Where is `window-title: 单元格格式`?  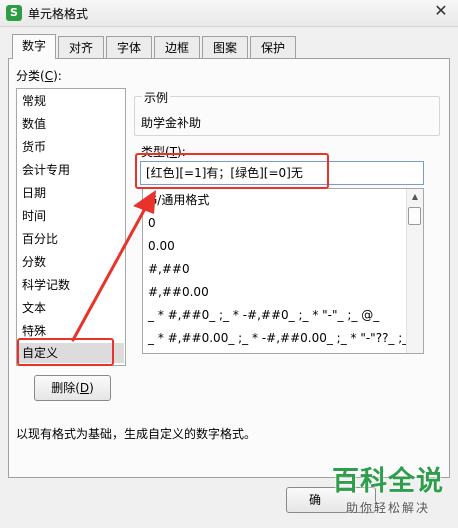
window-title: 单元格格式 is located at coordinates (58, 14).